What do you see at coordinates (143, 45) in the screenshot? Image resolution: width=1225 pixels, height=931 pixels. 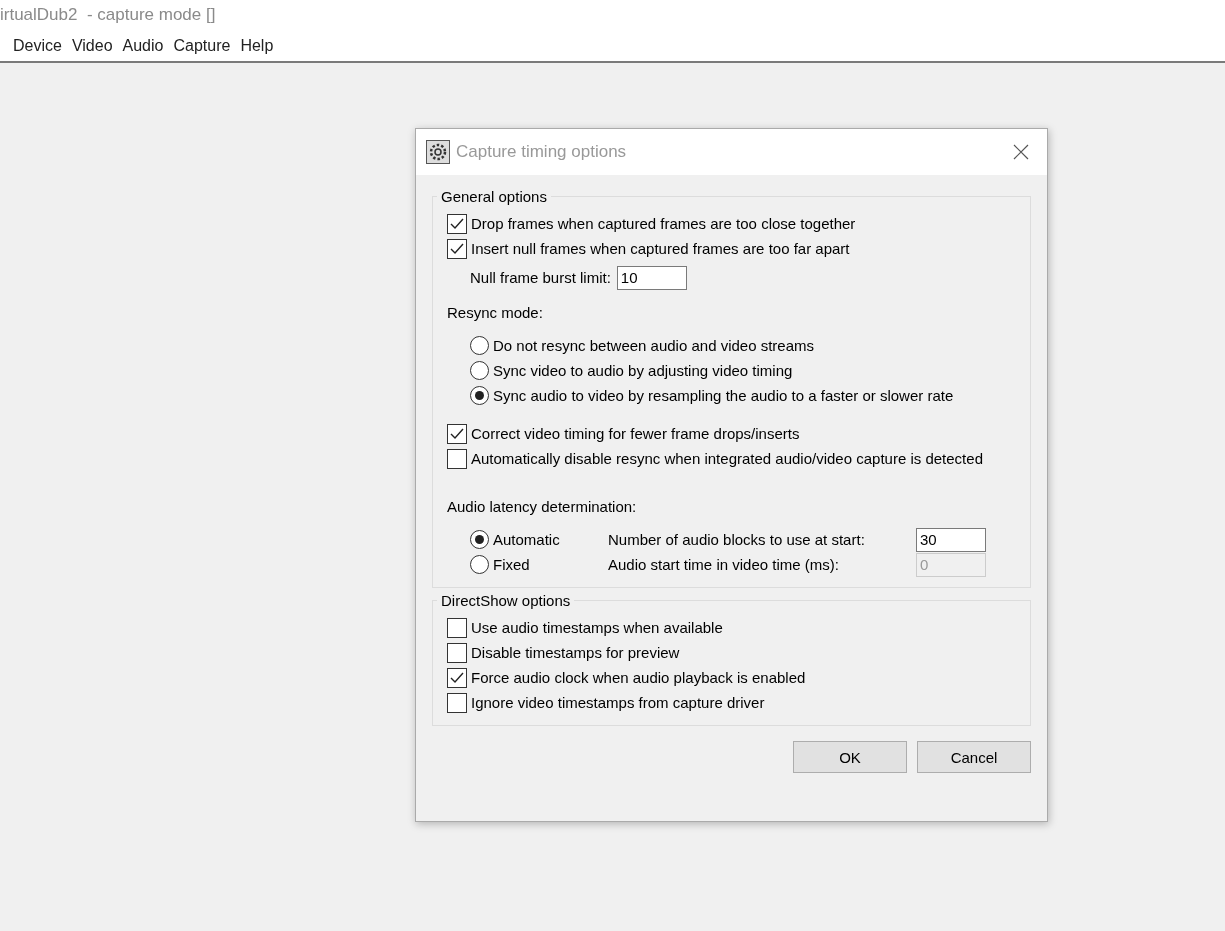 I see `menu-item: Audio` at bounding box center [143, 45].